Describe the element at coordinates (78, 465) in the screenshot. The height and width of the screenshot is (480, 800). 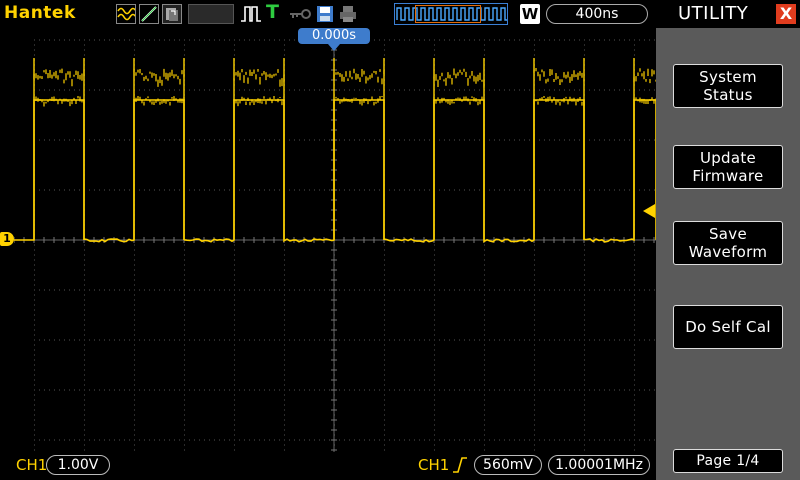
I see `ch1-scale-readout: 1.00V` at that location.